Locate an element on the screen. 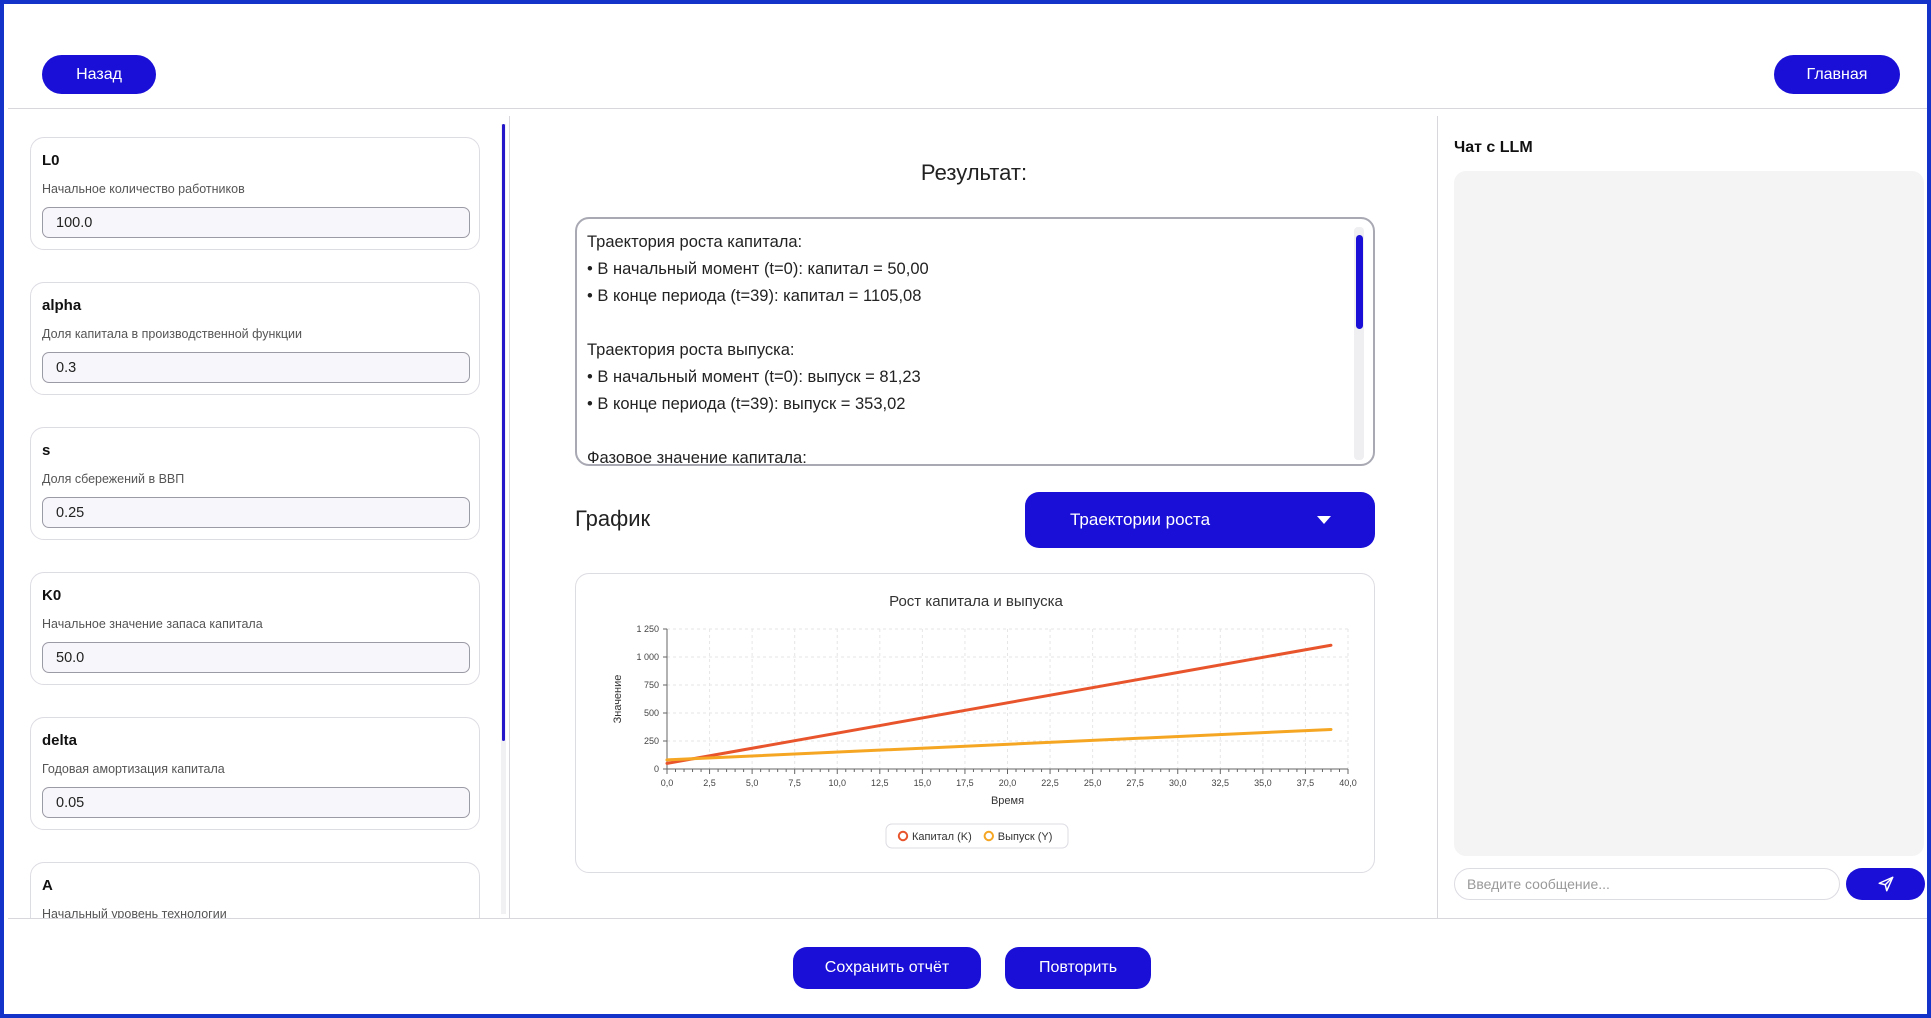 This screenshot has height=1018, width=1931. result-title: Результат: is located at coordinates (974, 172).